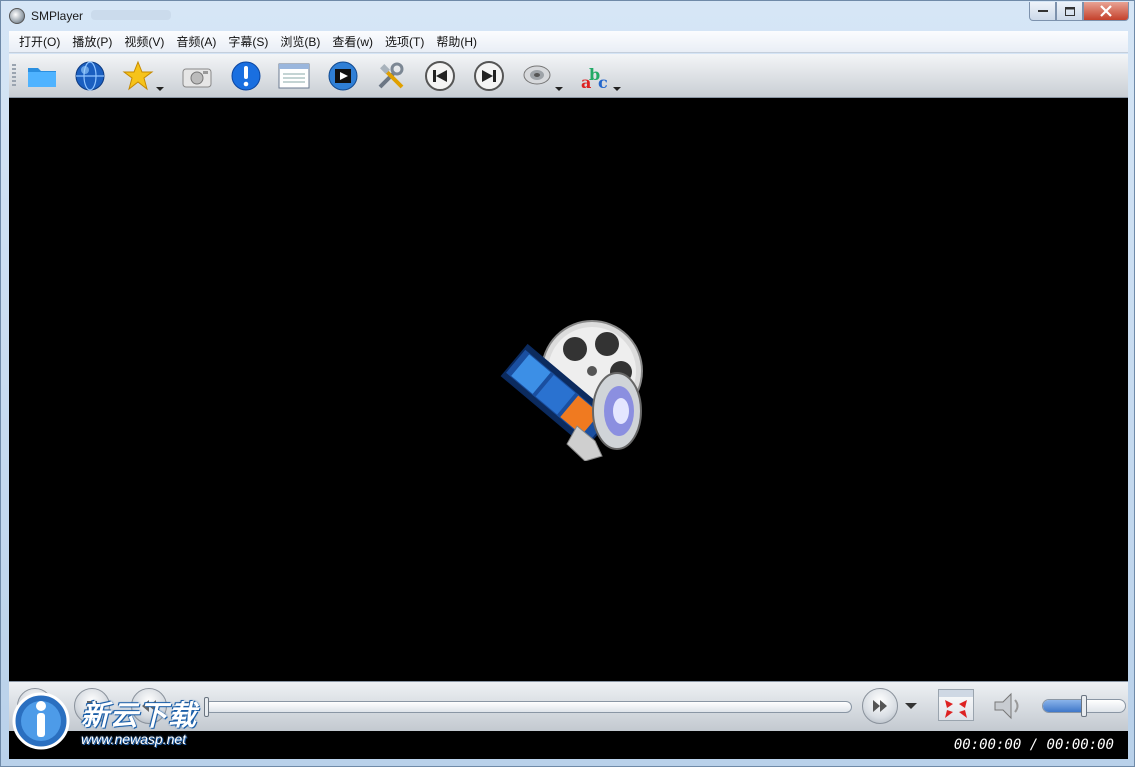 Image resolution: width=1135 pixels, height=767 pixels. What do you see at coordinates (1063, 706) in the screenshot?
I see `volume-level-fill` at bounding box center [1063, 706].